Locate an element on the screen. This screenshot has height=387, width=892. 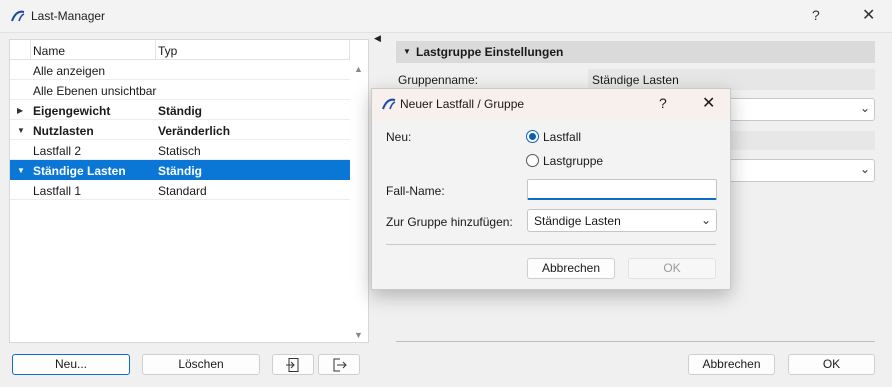
group-name-field: Ständige Lasten is located at coordinates (731, 79).